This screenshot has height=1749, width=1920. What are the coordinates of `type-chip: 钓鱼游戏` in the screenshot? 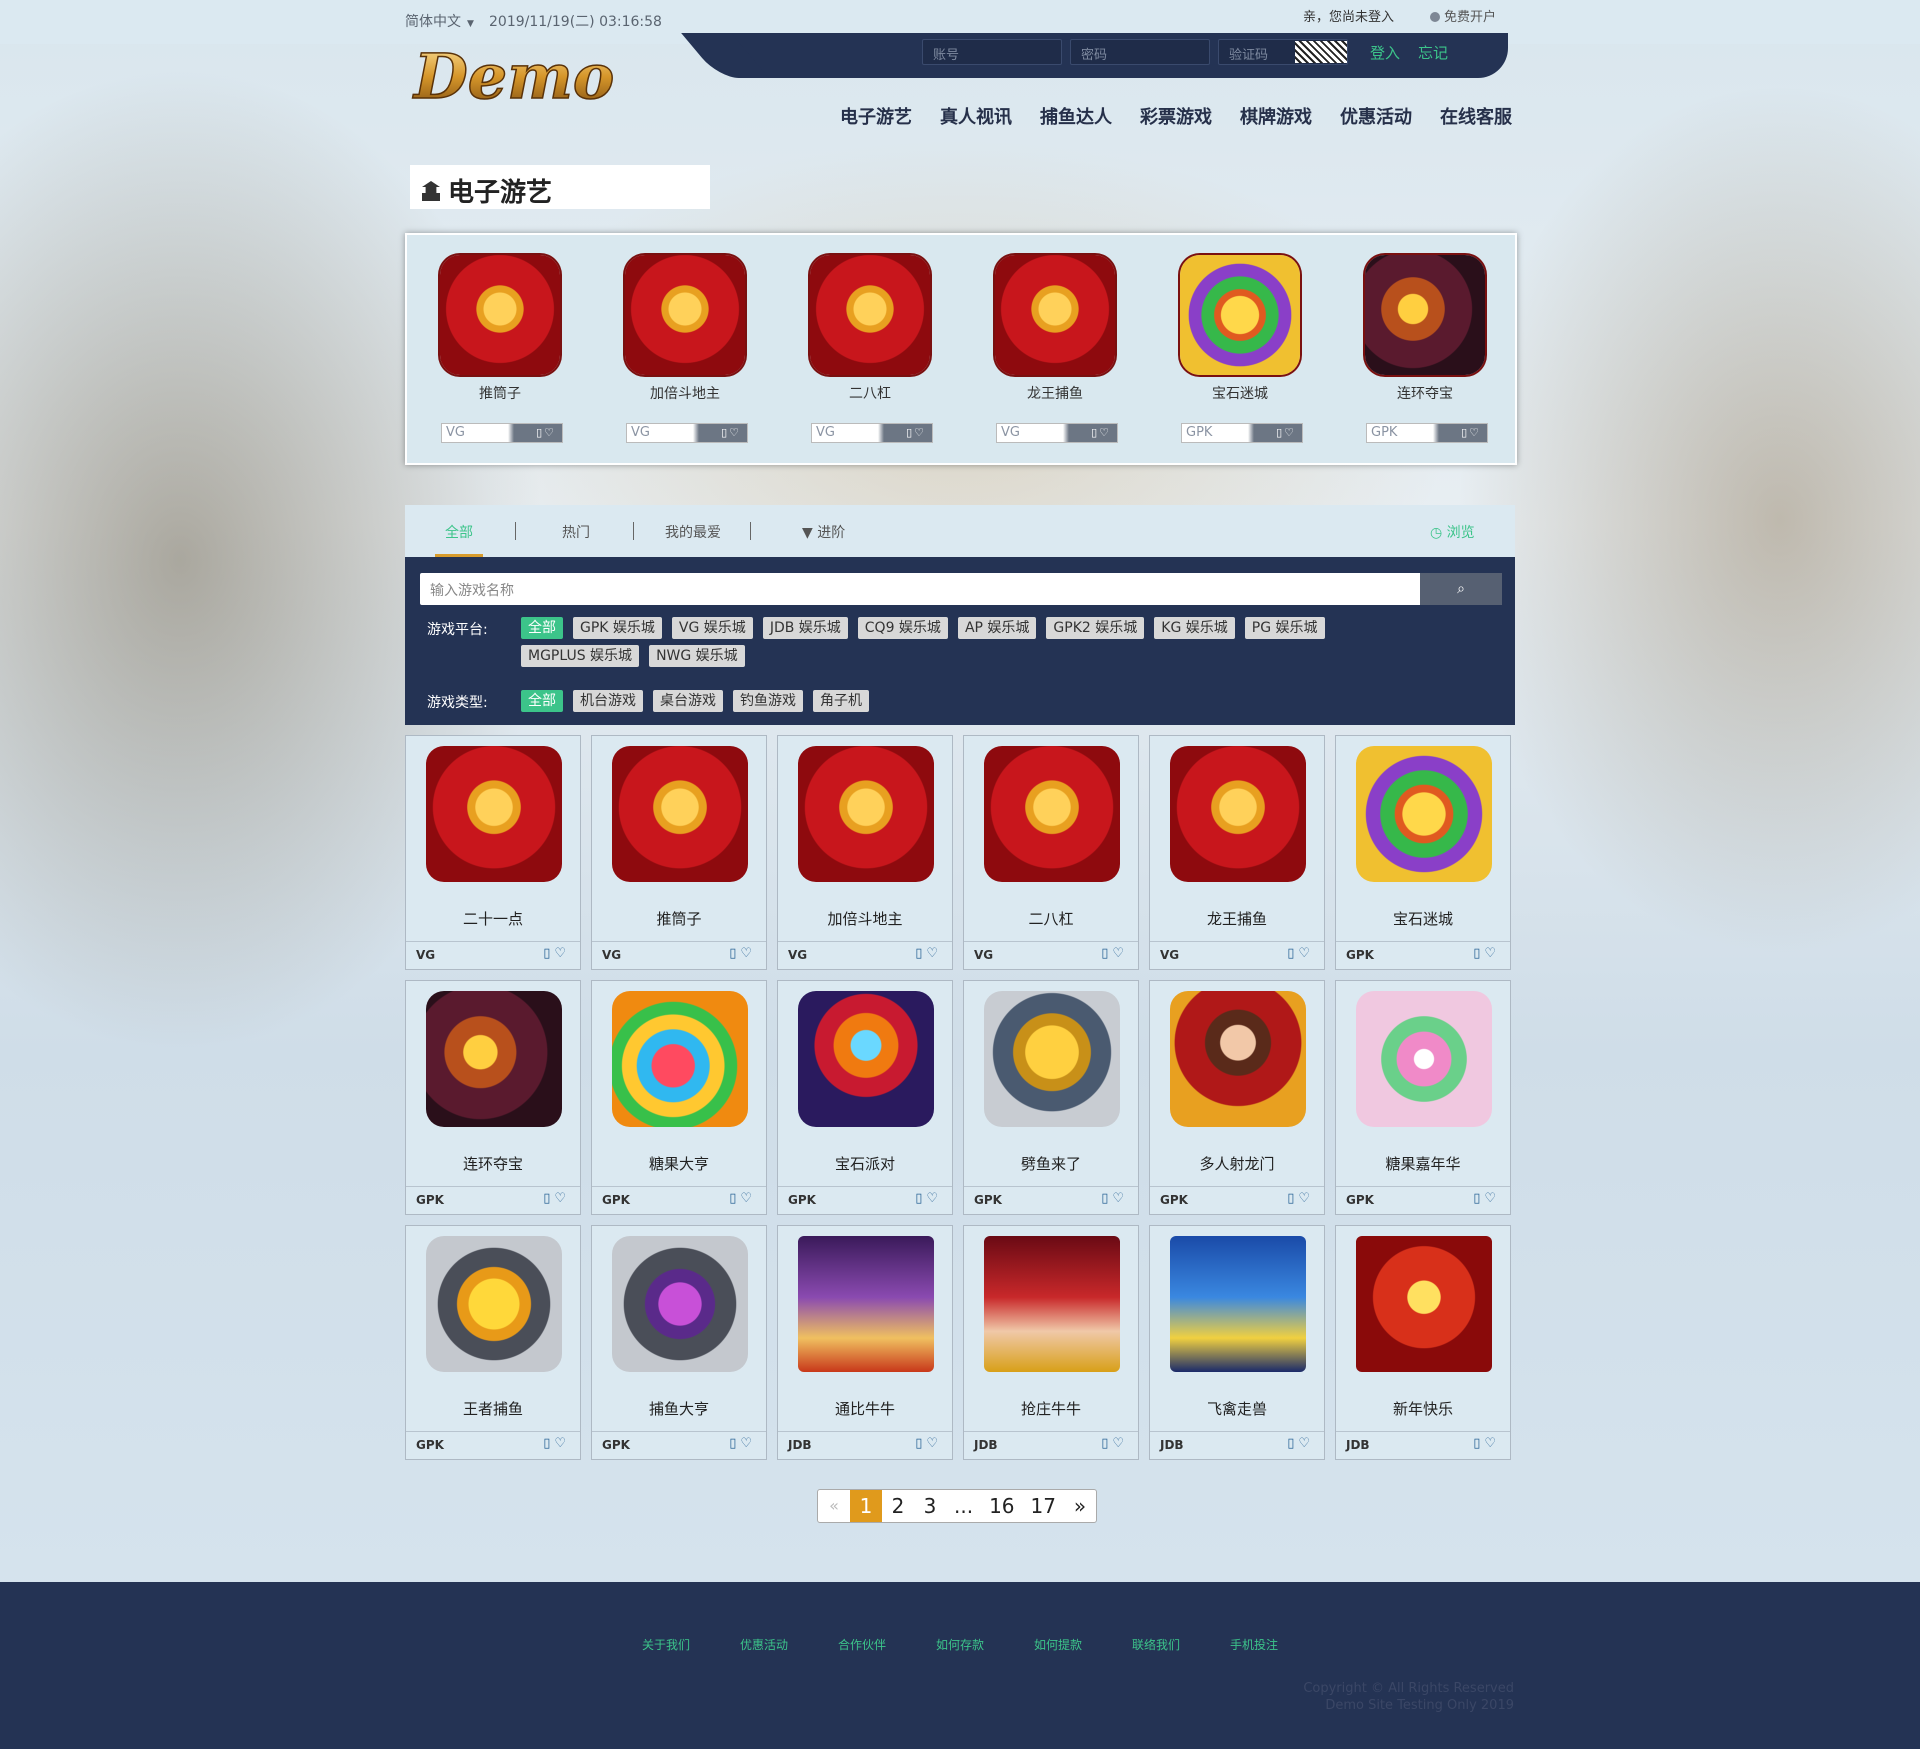 It's located at (768, 701).